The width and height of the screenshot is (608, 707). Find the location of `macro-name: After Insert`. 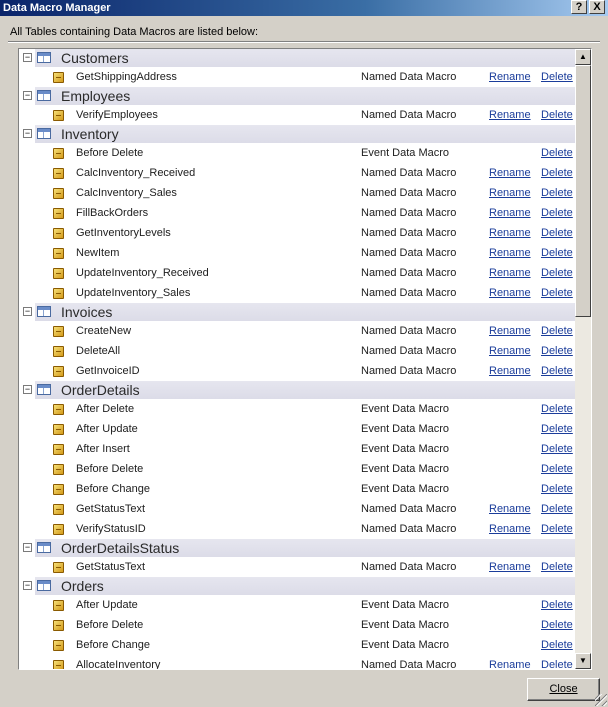

macro-name: After Insert is located at coordinates (103, 449).